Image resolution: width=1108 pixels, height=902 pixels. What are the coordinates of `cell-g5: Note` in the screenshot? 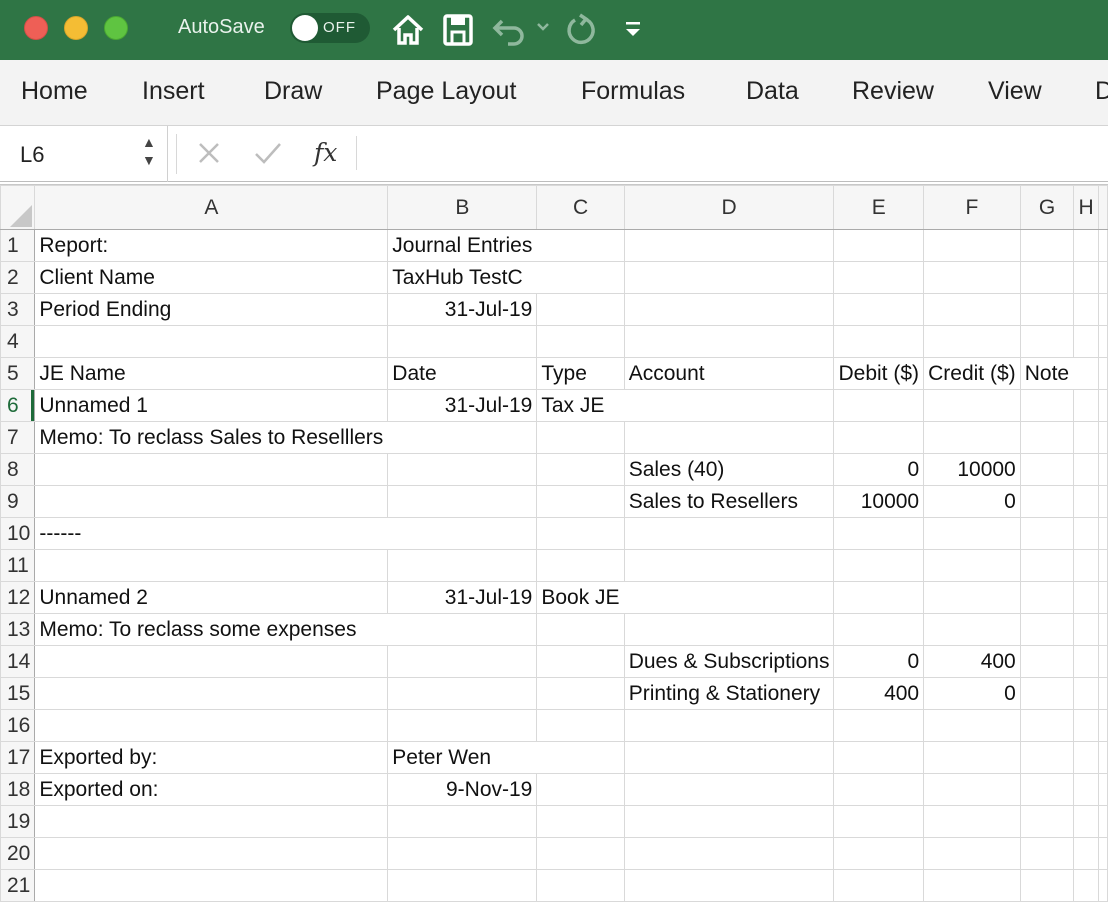 It's located at (1046, 373).